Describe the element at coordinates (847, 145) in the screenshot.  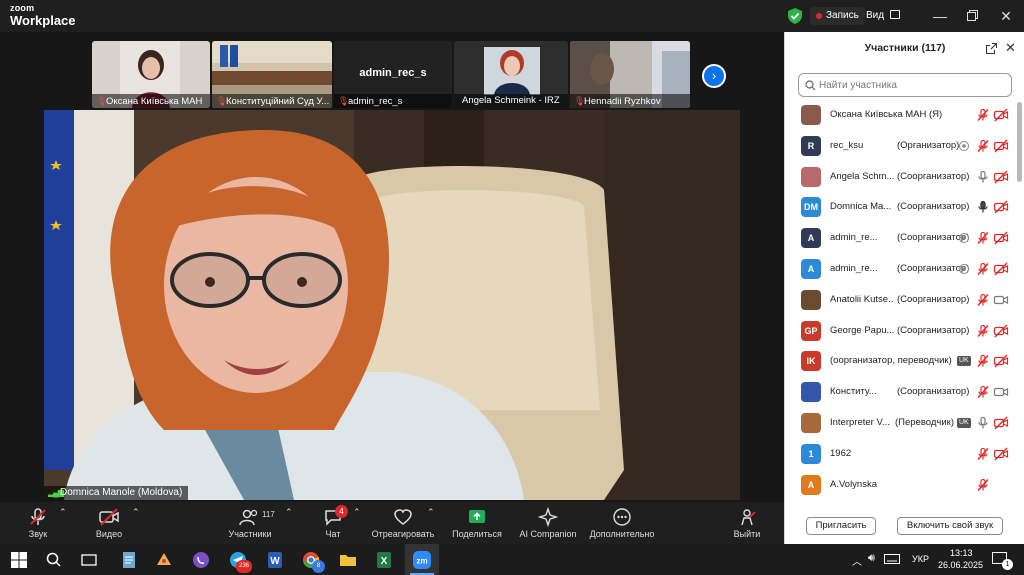
I see `participant-name: rec_ksu` at that location.